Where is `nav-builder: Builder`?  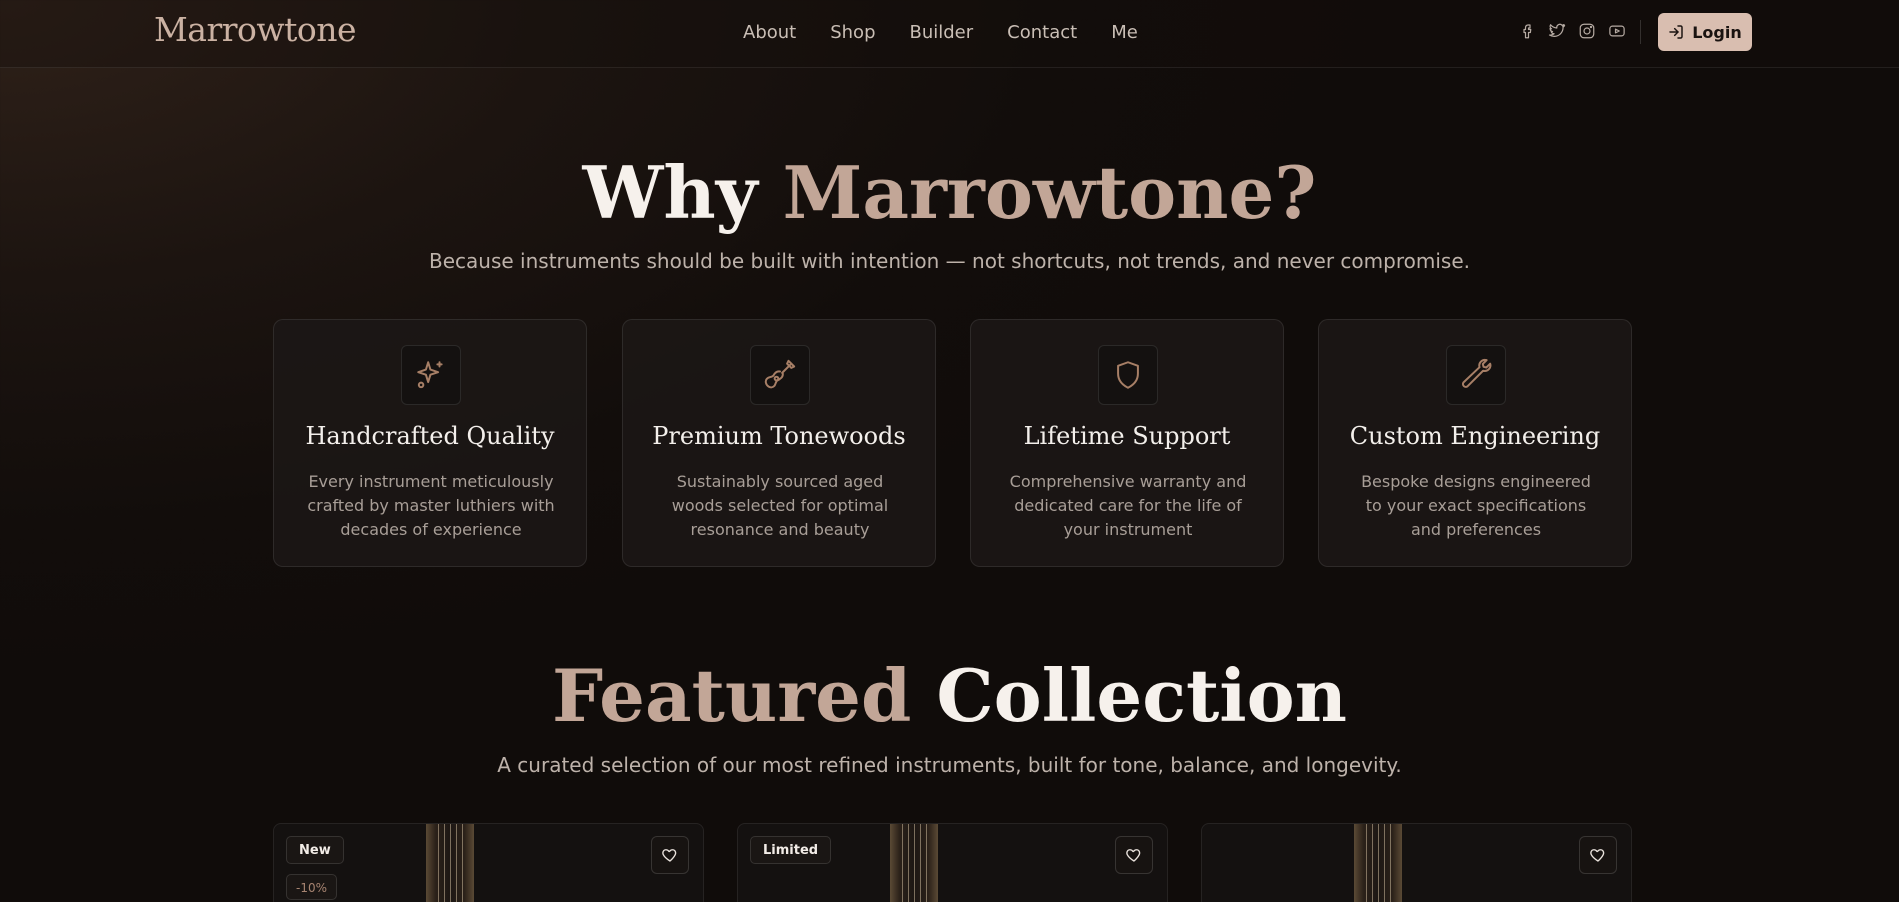 nav-builder: Builder is located at coordinates (942, 32).